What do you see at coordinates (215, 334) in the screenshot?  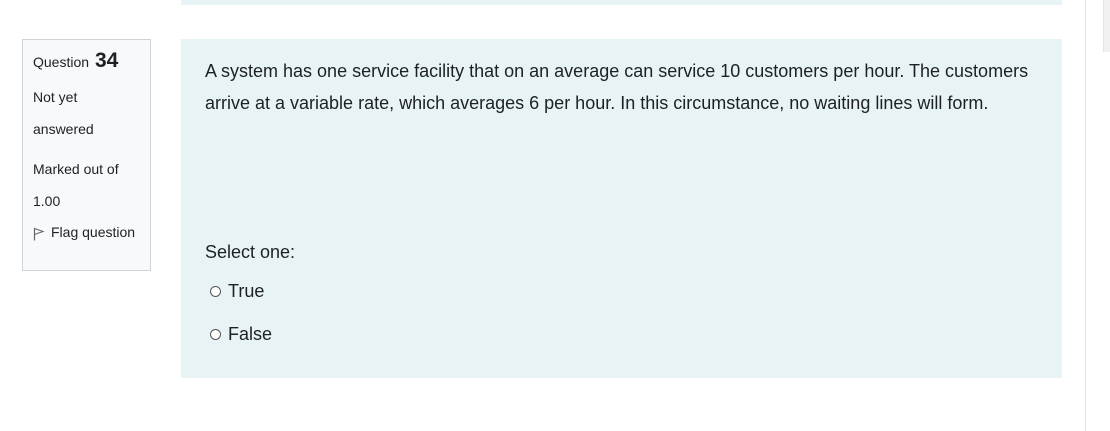 I see `radio-false` at bounding box center [215, 334].